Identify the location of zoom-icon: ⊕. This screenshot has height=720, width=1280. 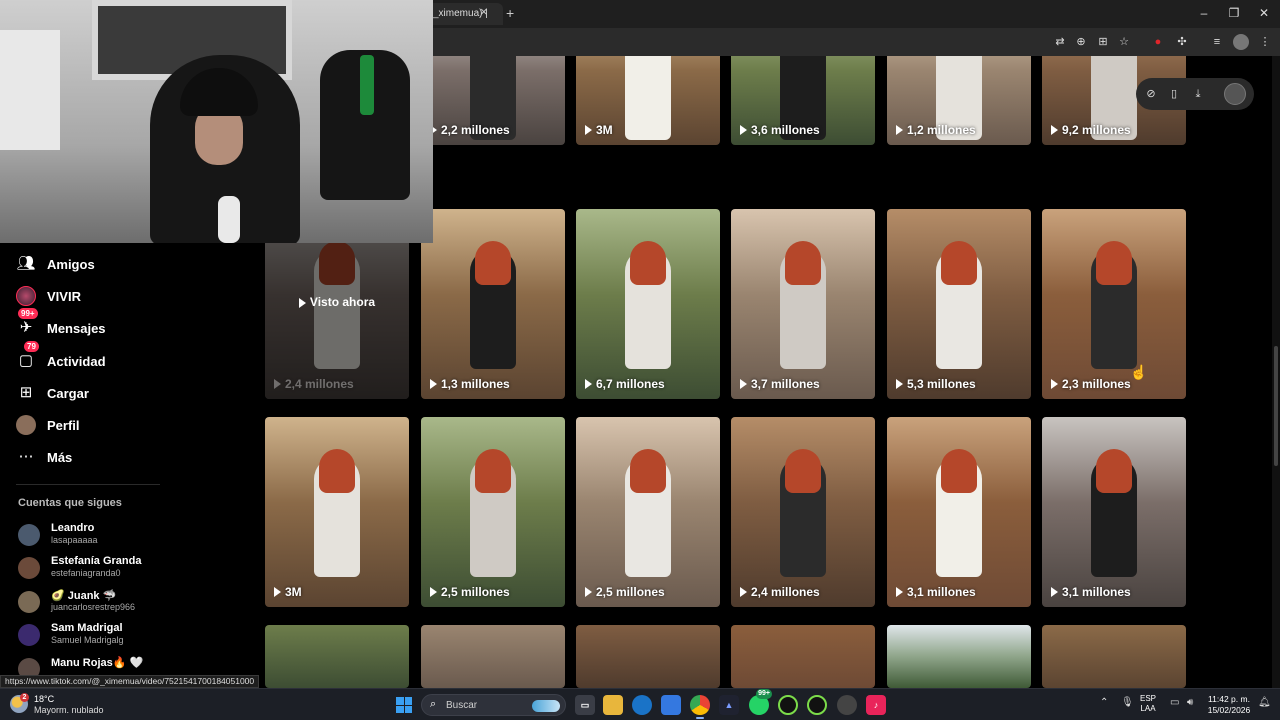
(1081, 42).